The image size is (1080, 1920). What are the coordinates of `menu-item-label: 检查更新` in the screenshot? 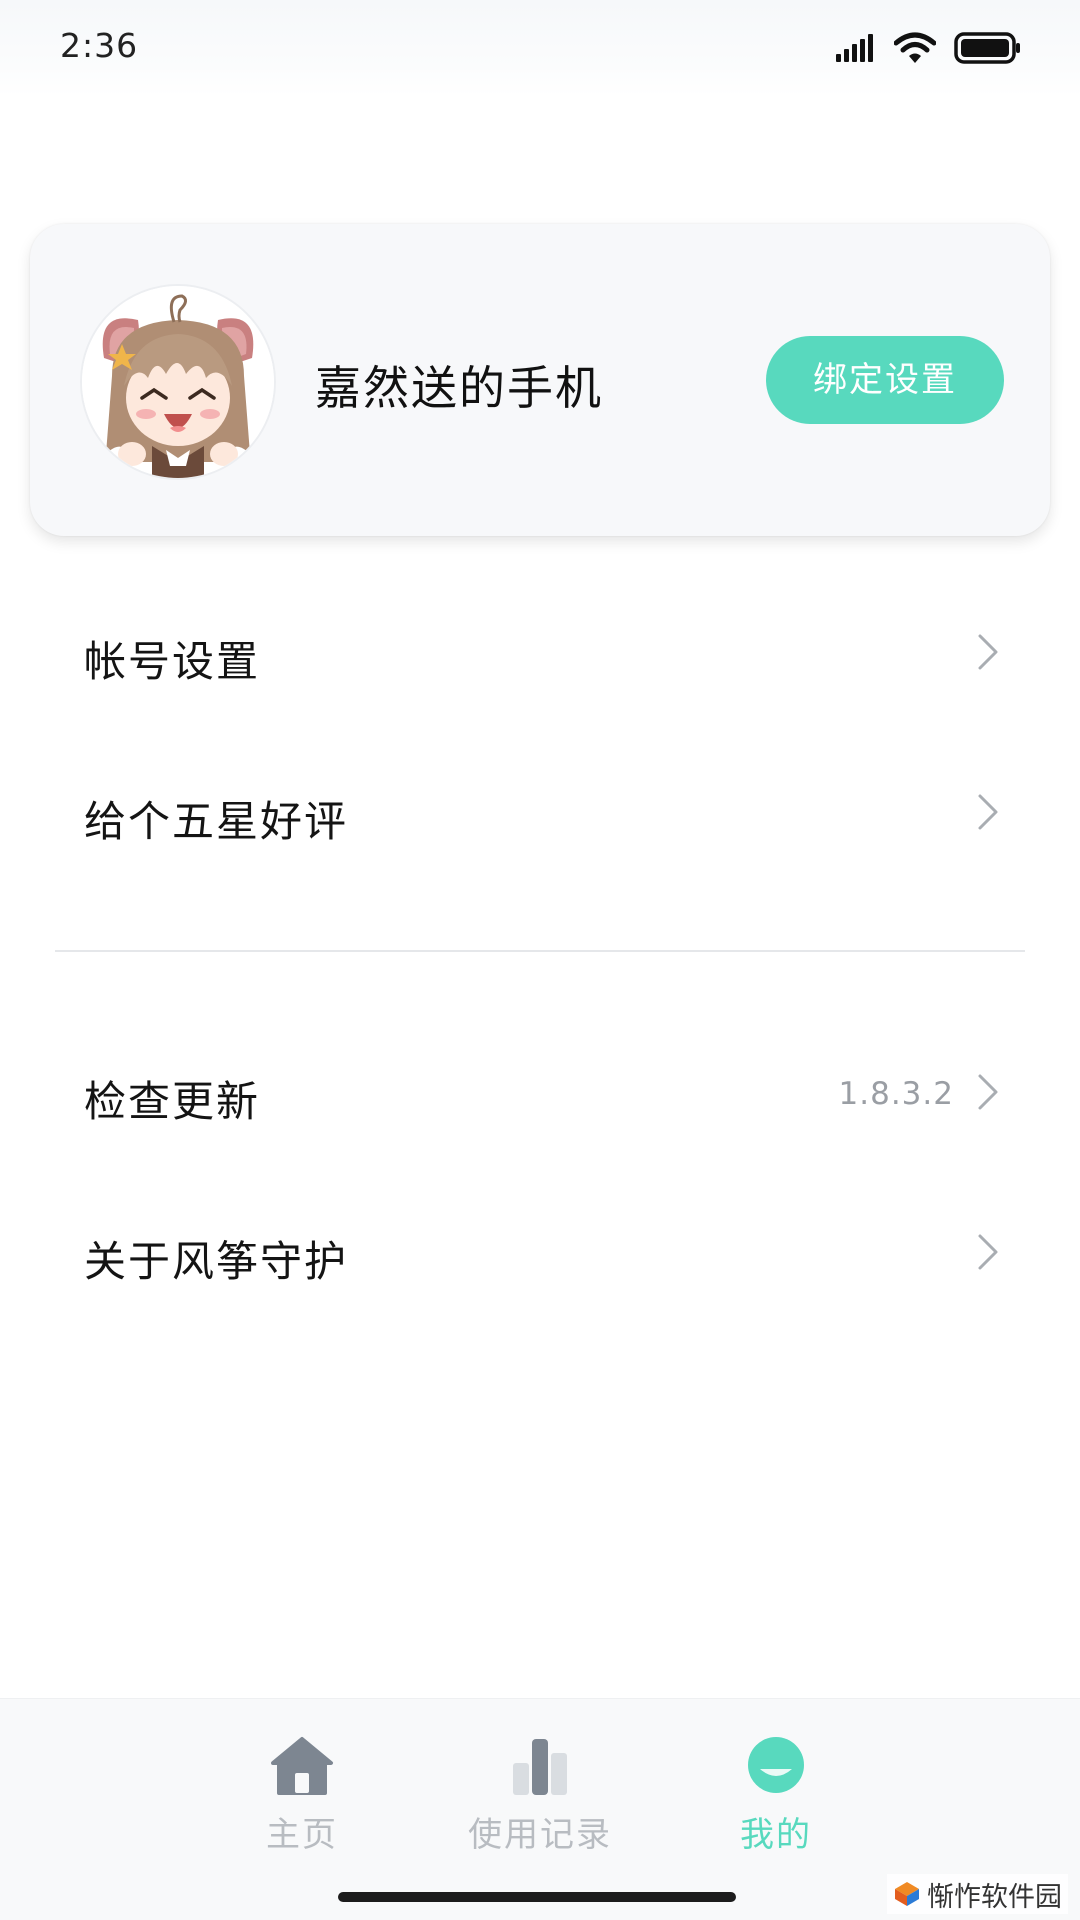 It's located at (172, 1101).